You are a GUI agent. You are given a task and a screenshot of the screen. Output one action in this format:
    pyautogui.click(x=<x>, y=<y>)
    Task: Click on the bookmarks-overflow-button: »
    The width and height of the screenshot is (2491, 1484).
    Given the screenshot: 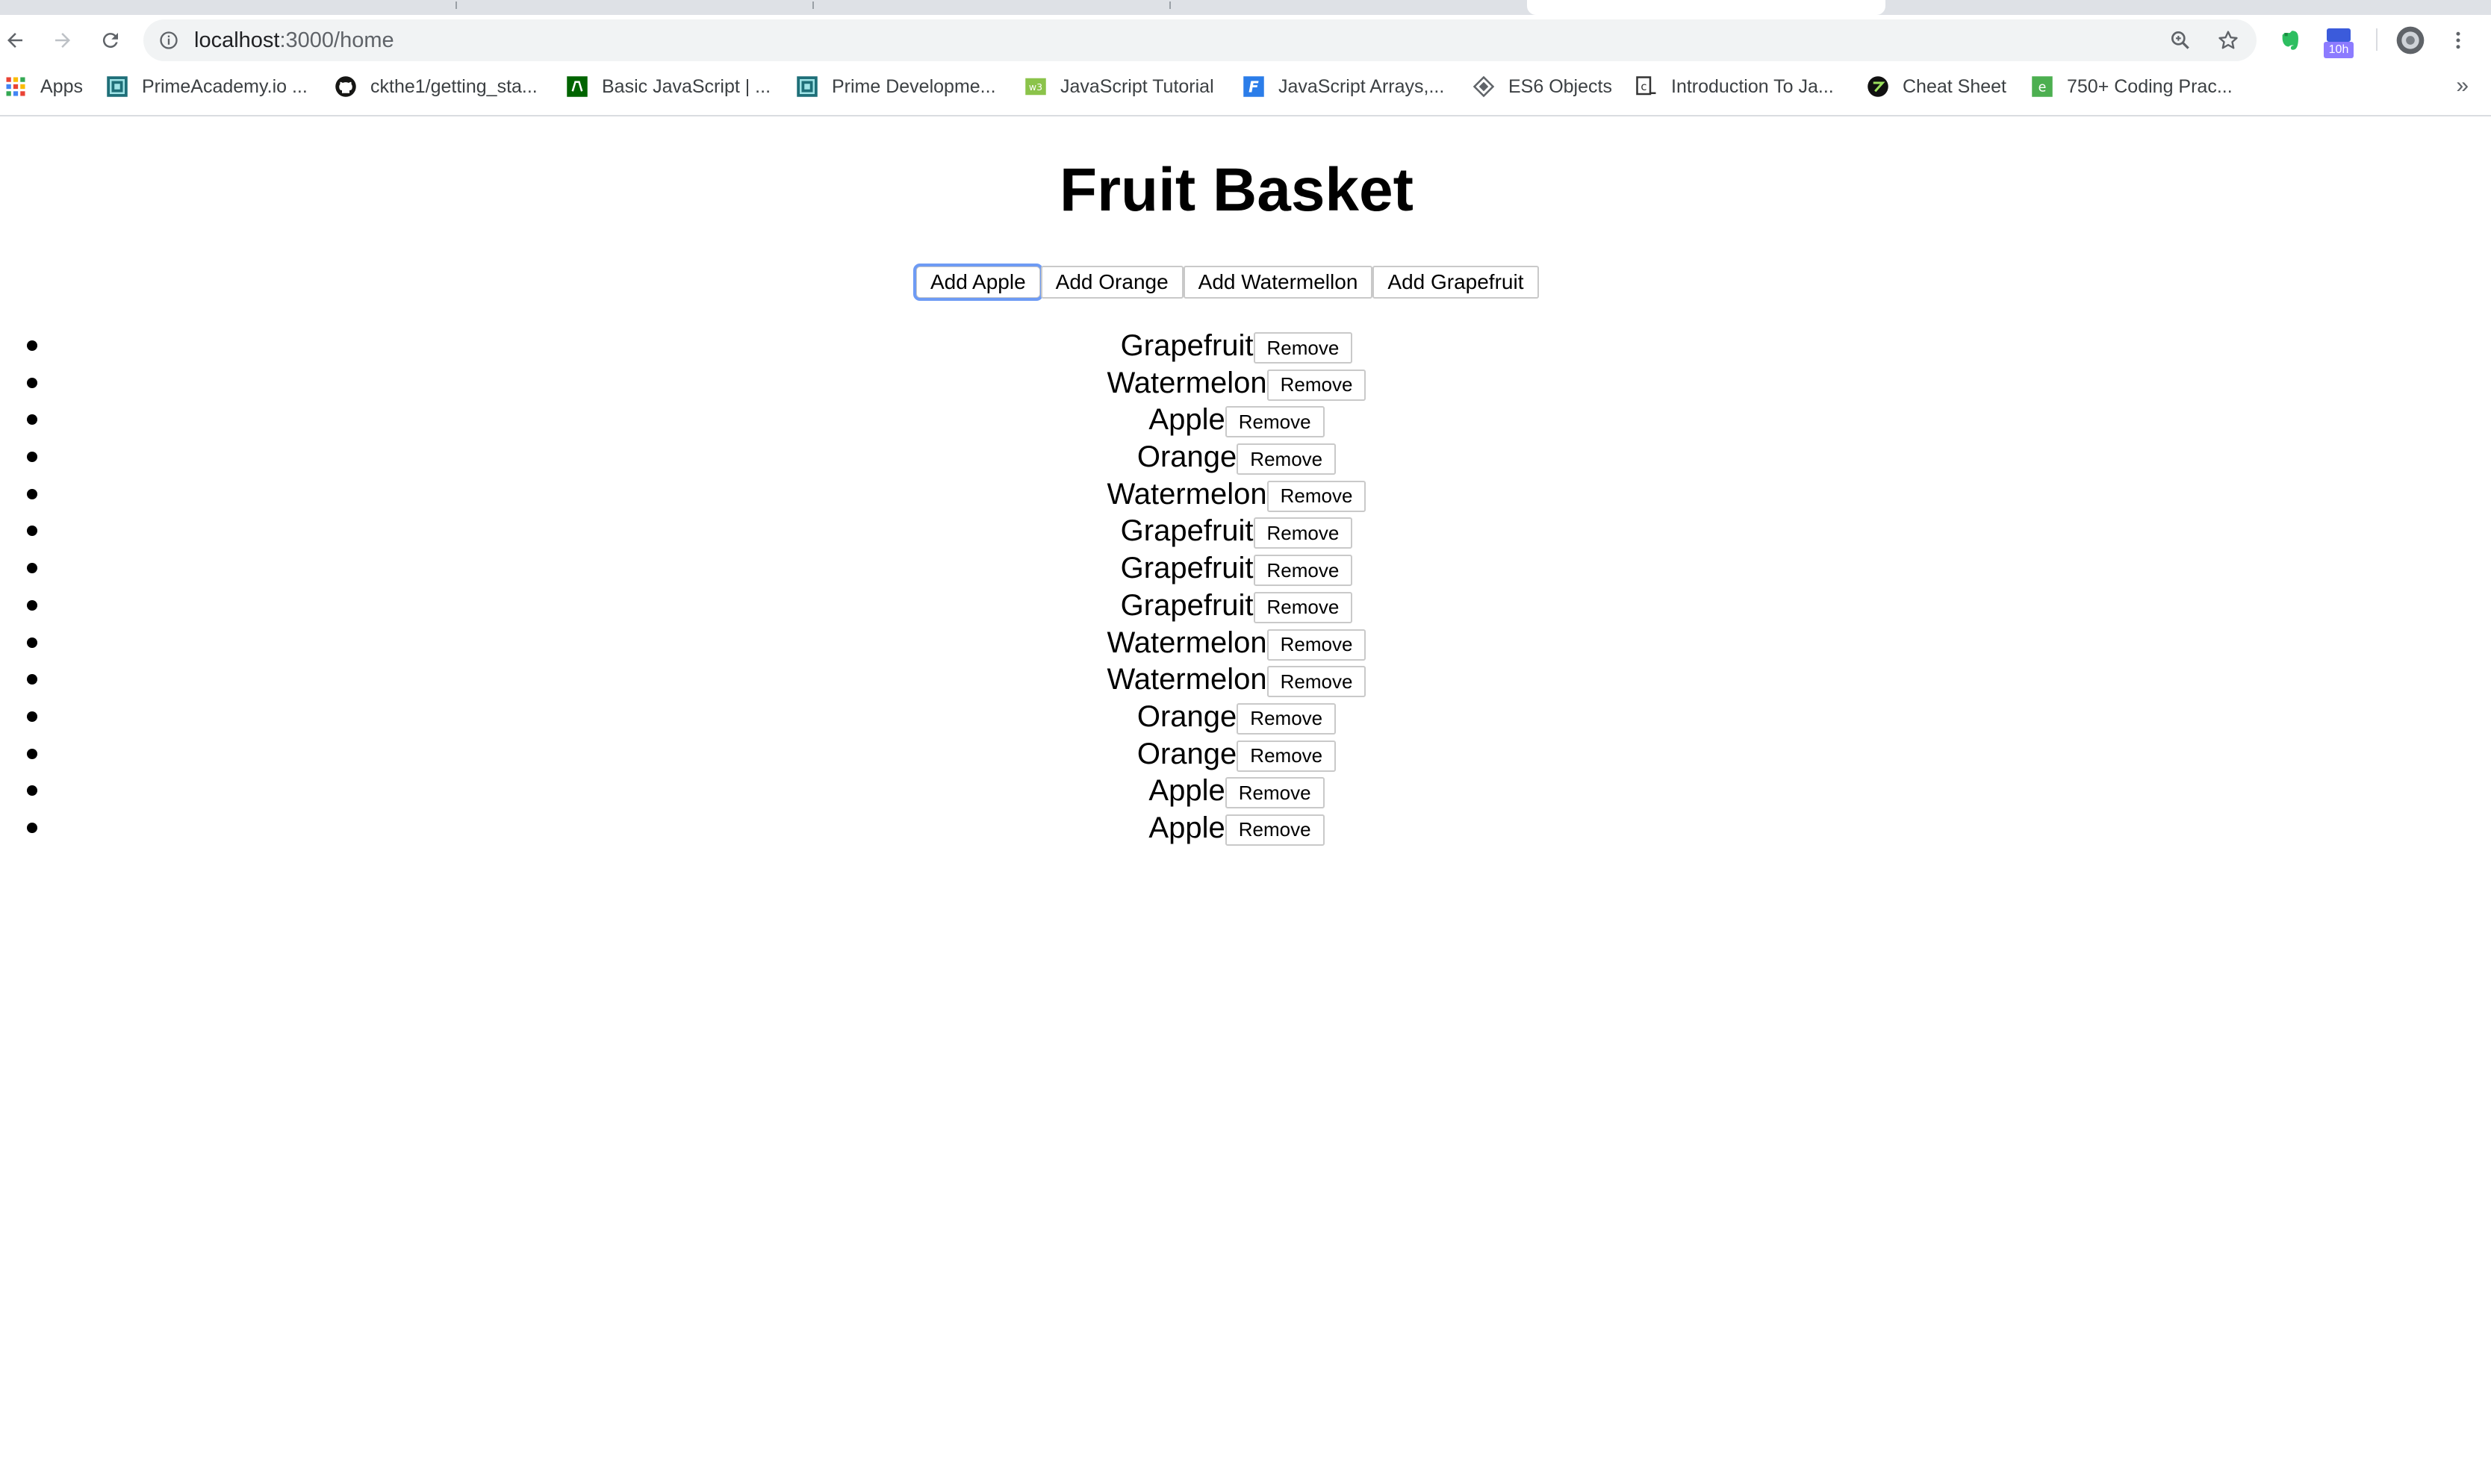 What is the action you would take?
    pyautogui.click(x=2462, y=86)
    